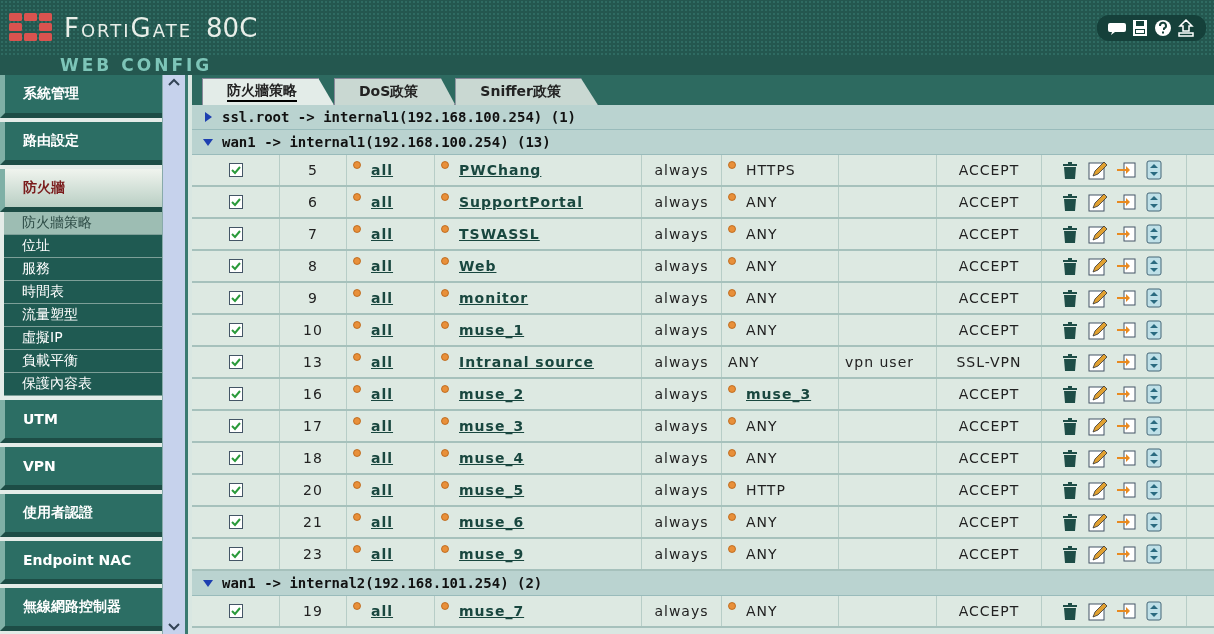  What do you see at coordinates (83, 292) in the screenshot?
I see `sidebar-item: 時間表` at bounding box center [83, 292].